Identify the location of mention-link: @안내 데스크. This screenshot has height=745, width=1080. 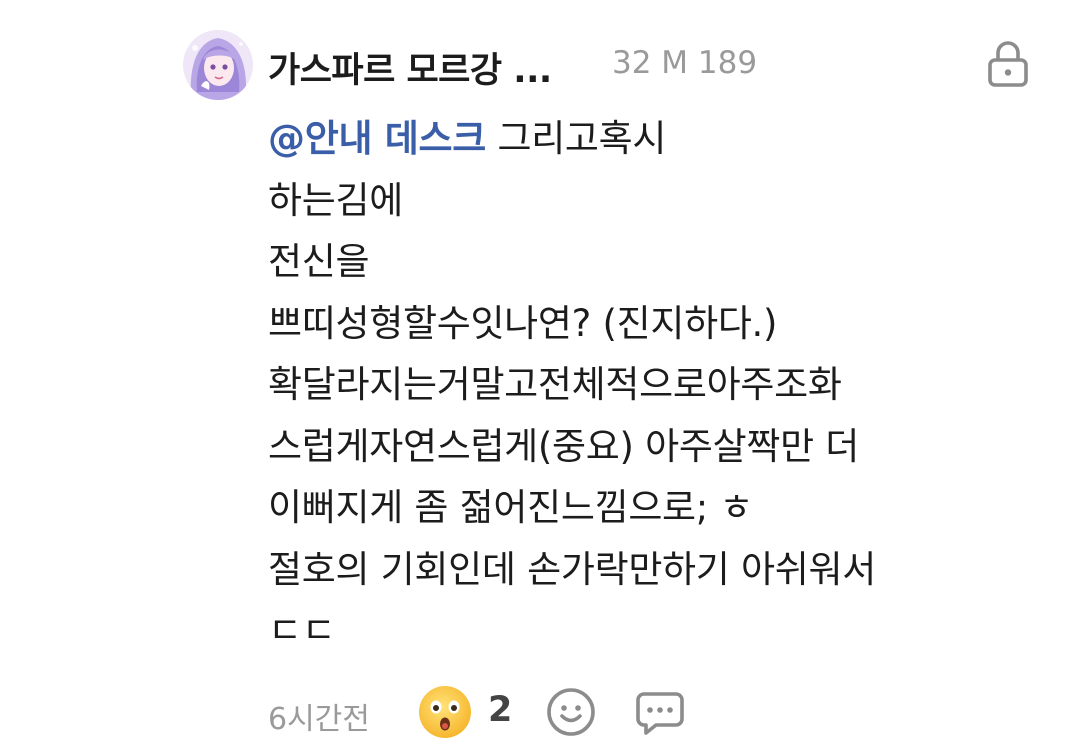
(377, 138).